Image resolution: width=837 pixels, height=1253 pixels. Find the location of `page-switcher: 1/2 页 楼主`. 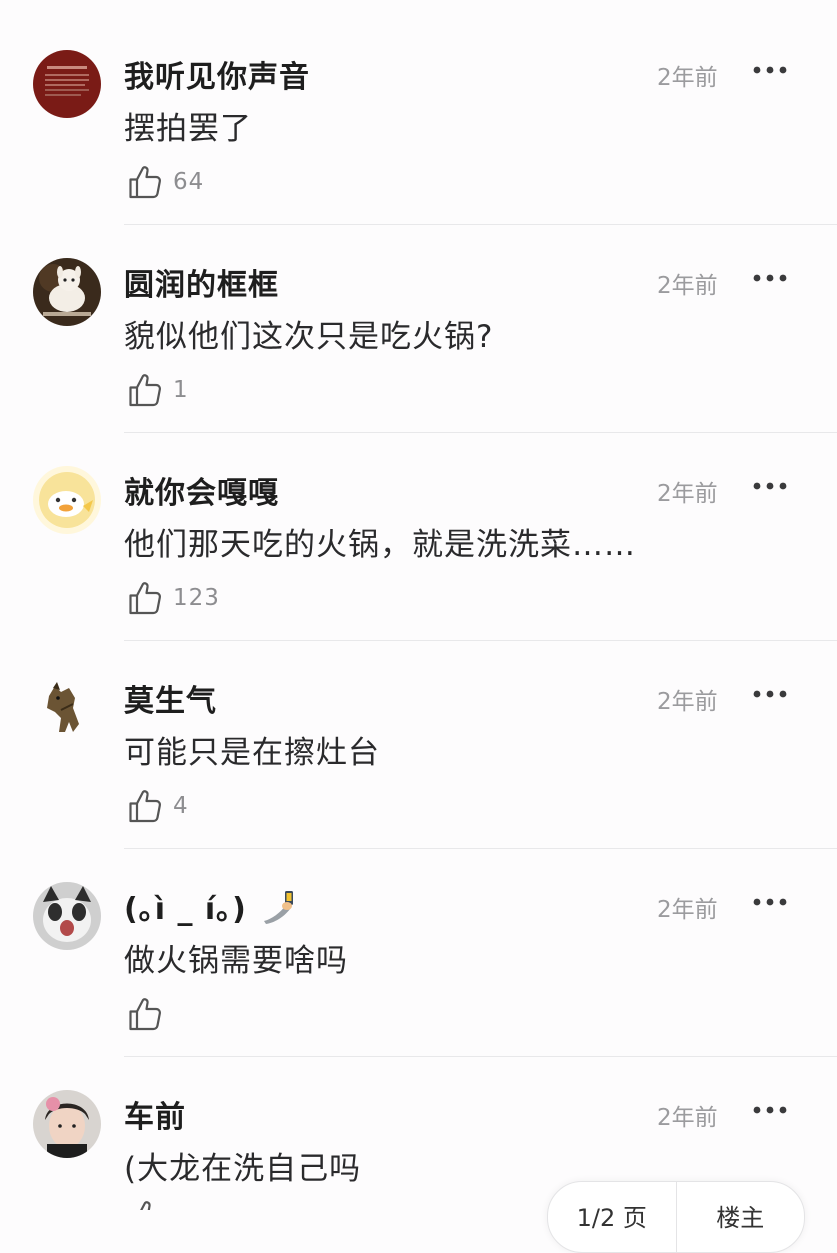

page-switcher: 1/2 页 楼主 is located at coordinates (676, 1217).